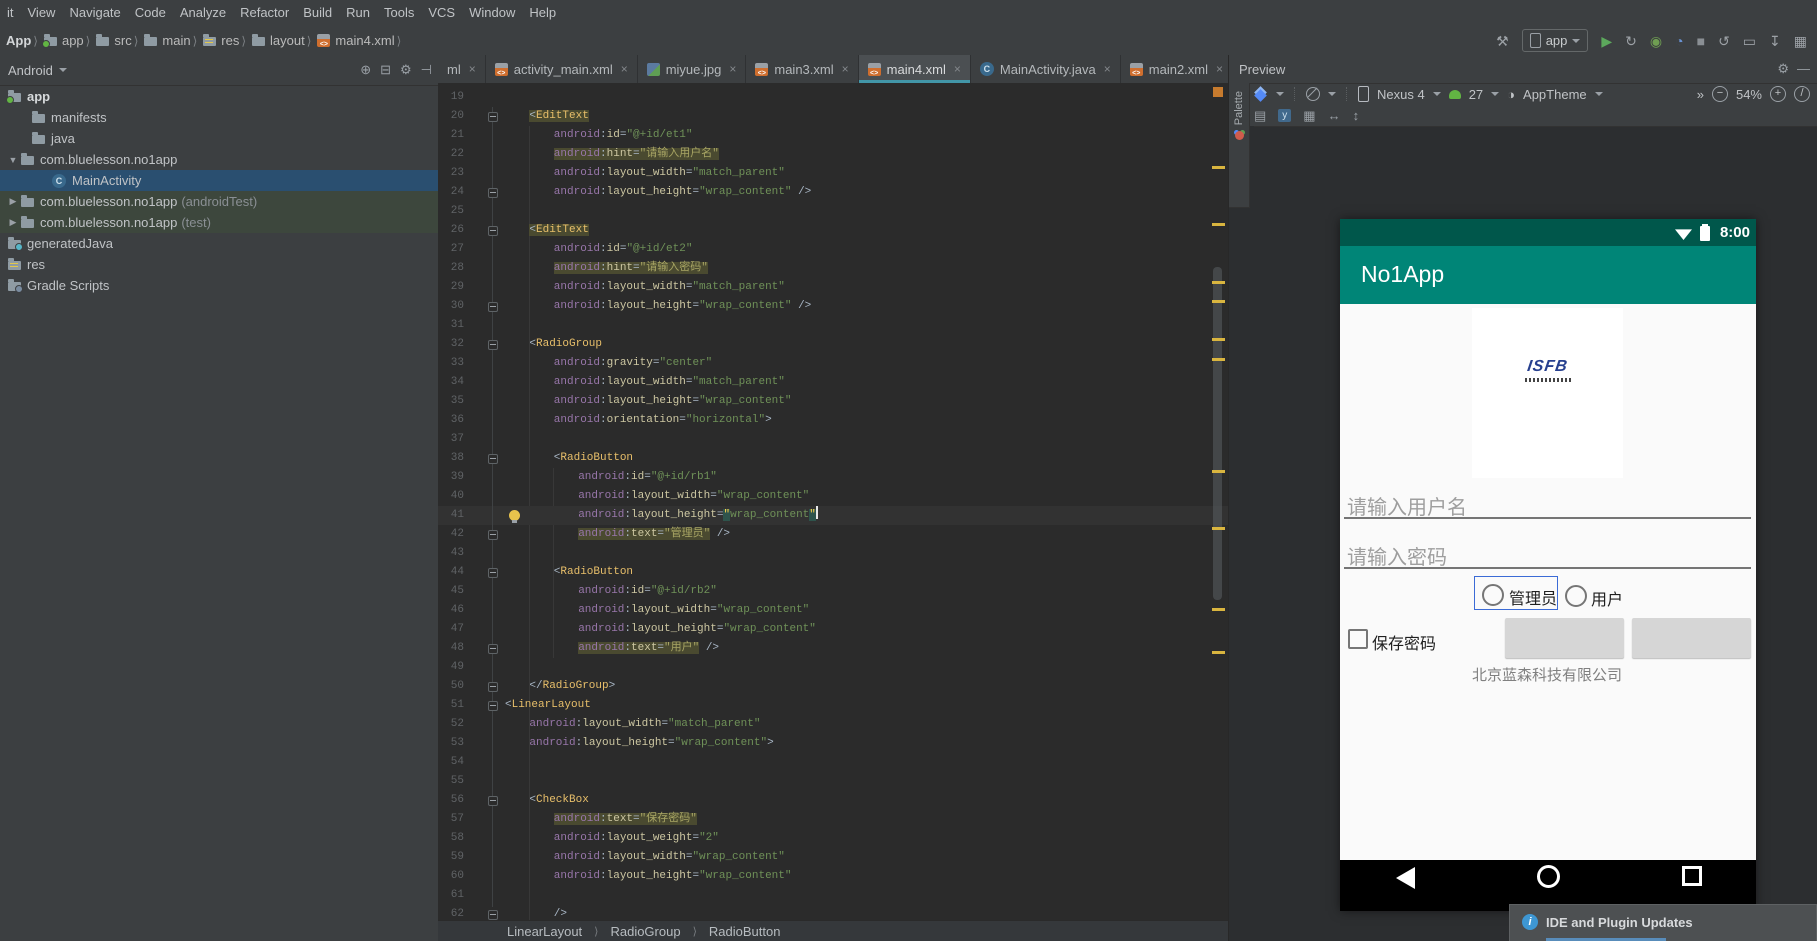 Image resolution: width=1817 pixels, height=941 pixels. I want to click on tab-ml: ml ×, so click(462, 69).